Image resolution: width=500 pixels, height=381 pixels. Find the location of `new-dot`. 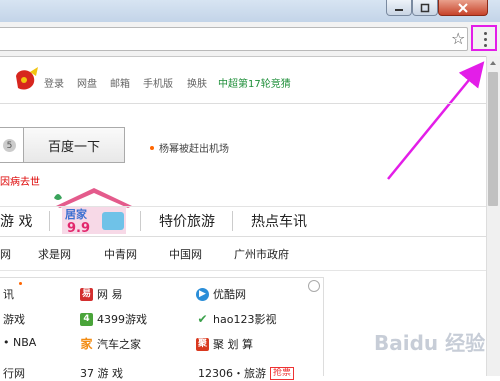

new-dot is located at coordinates (20, 283).